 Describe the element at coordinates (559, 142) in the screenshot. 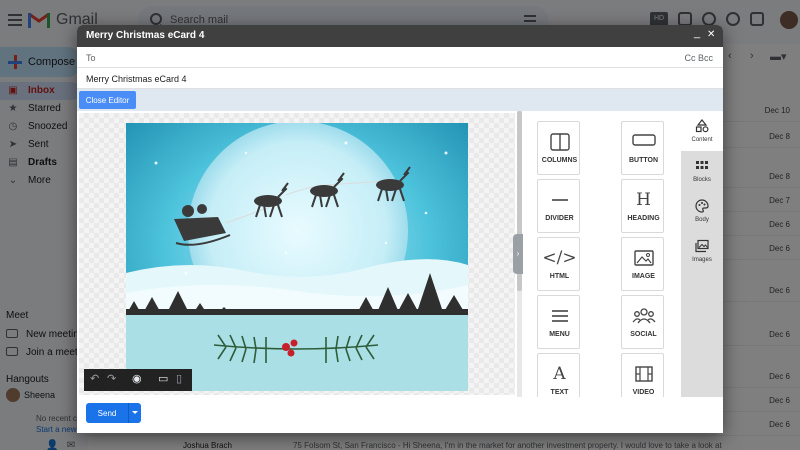

I see `columns-icon` at that location.